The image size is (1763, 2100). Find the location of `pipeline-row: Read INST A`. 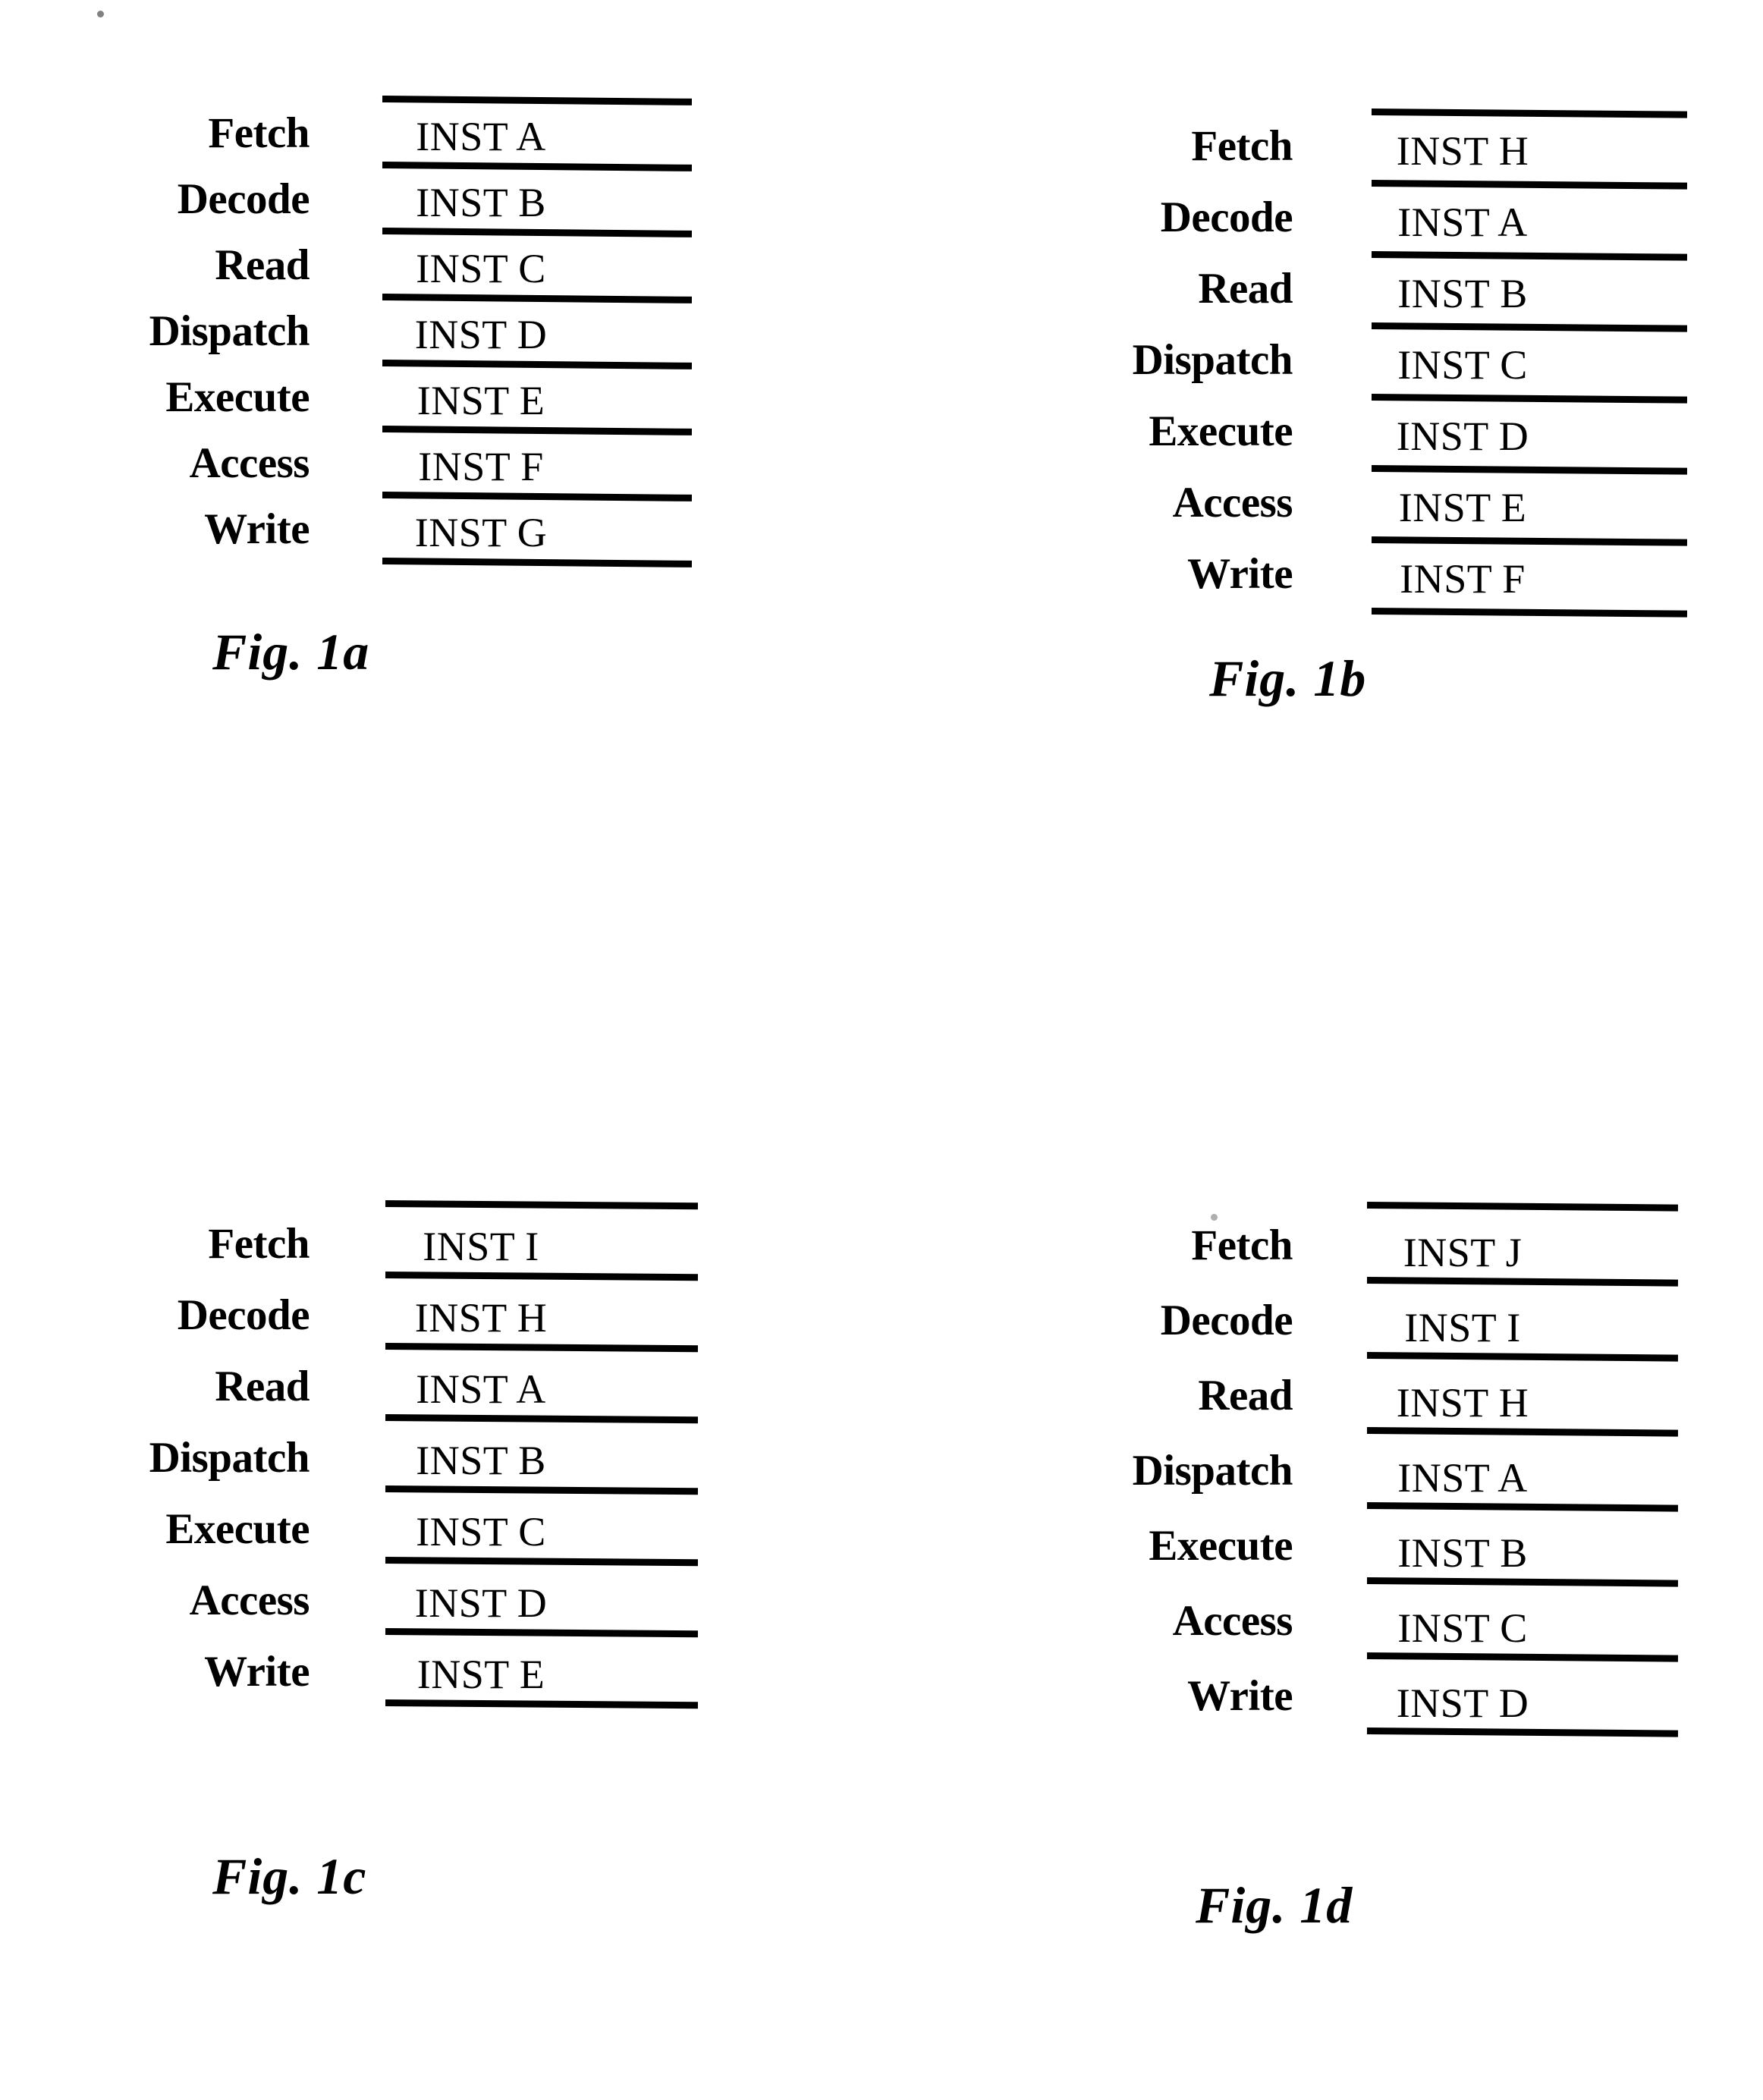

pipeline-row: Read INST A is located at coordinates (356, 1386).